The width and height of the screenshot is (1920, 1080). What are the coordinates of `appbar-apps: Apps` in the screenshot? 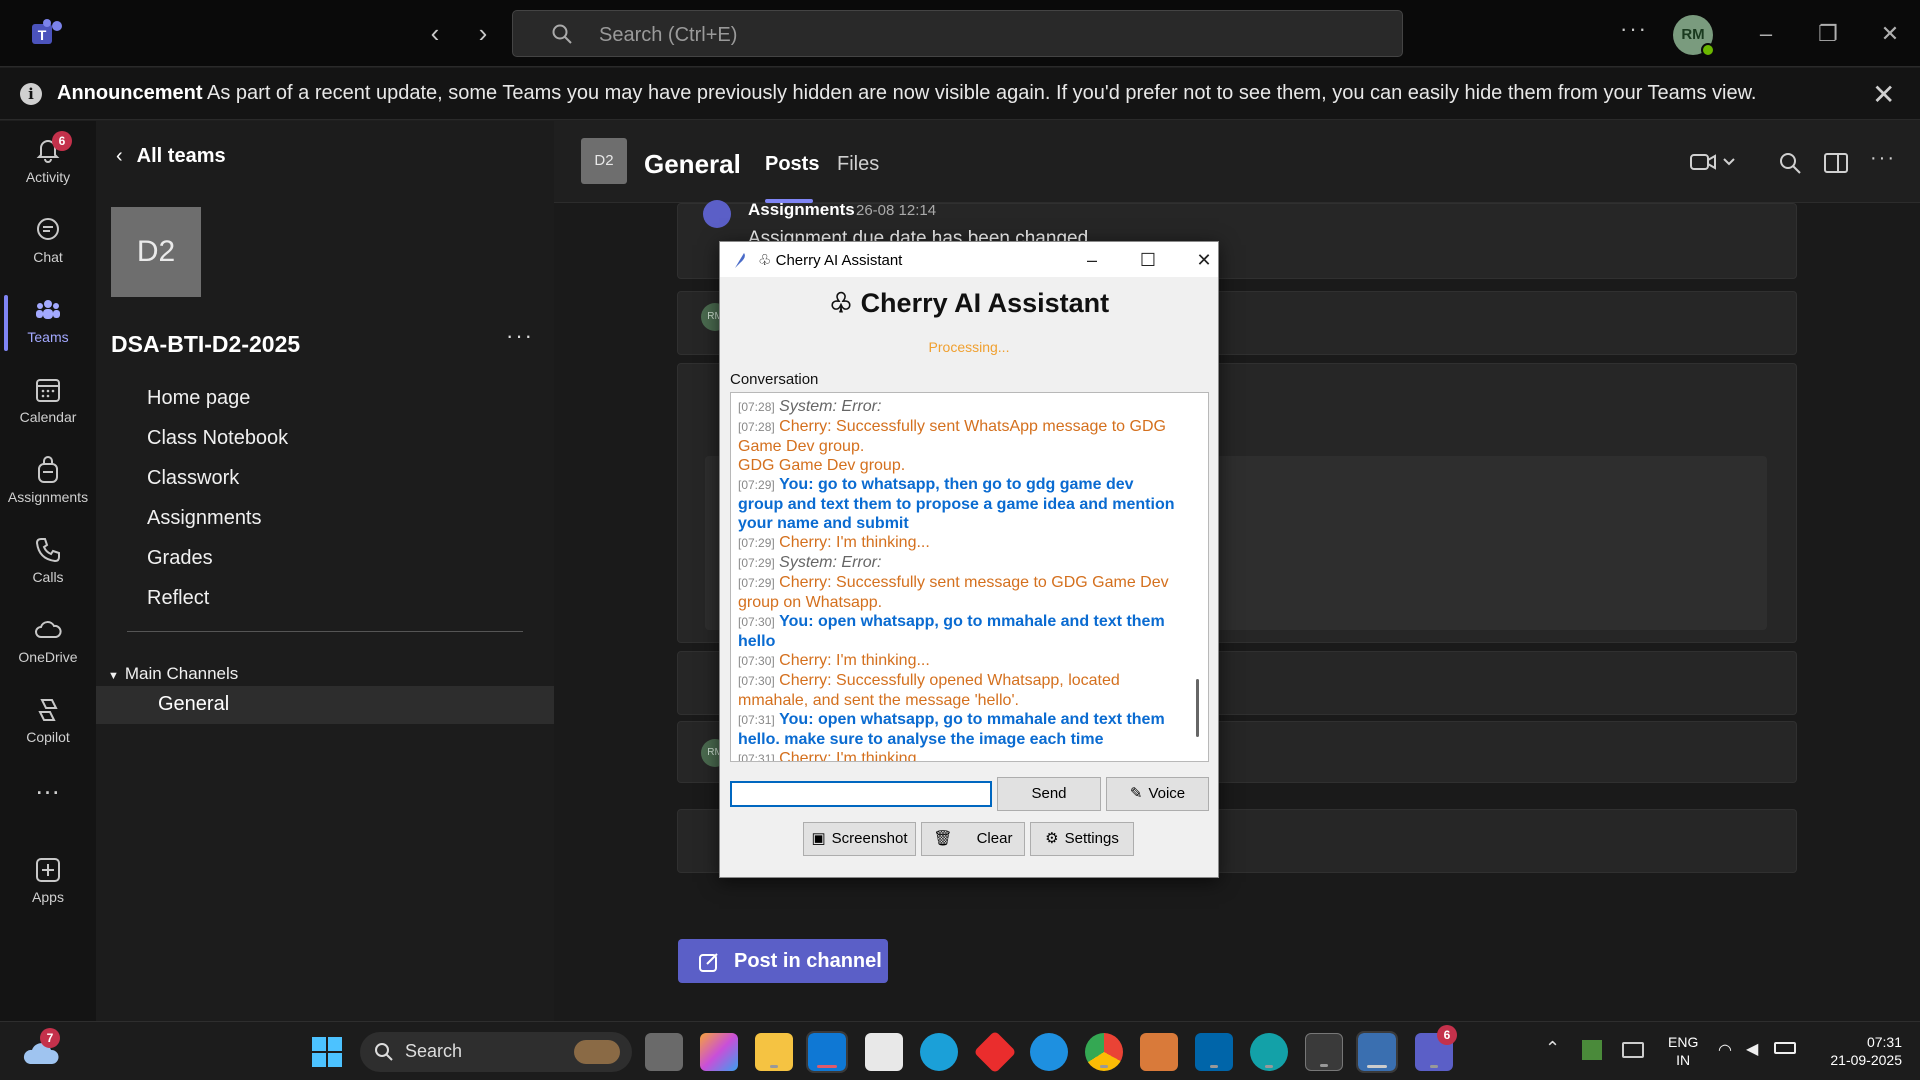 It's located at (48, 883).